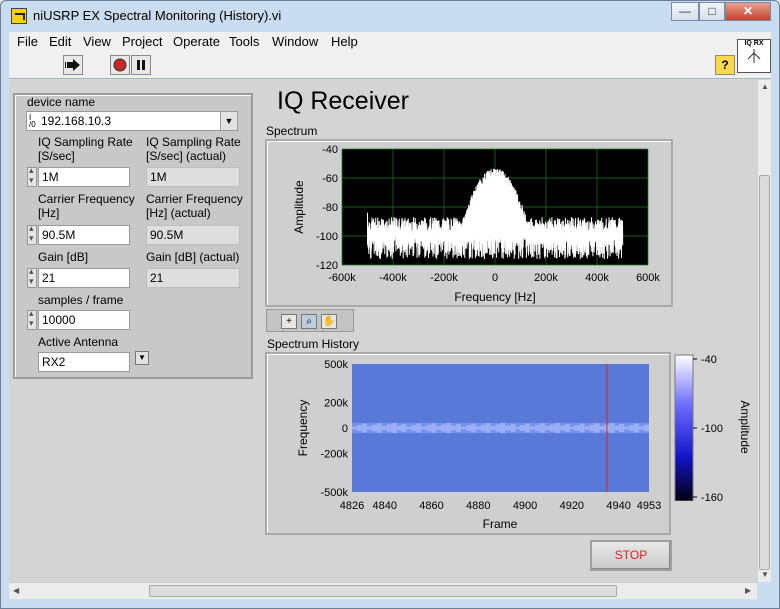  I want to click on history-y-axis-label: Frequency, so click(303, 428).